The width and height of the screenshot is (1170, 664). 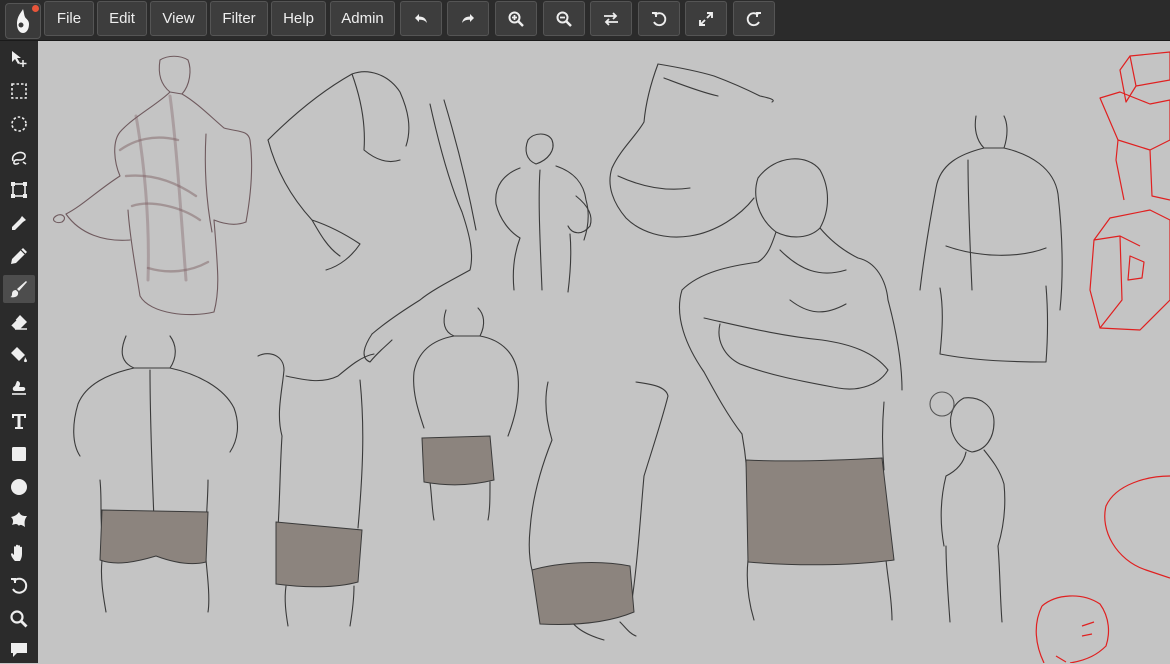 What do you see at coordinates (362, 18) in the screenshot?
I see `menu-admin: Admin` at bounding box center [362, 18].